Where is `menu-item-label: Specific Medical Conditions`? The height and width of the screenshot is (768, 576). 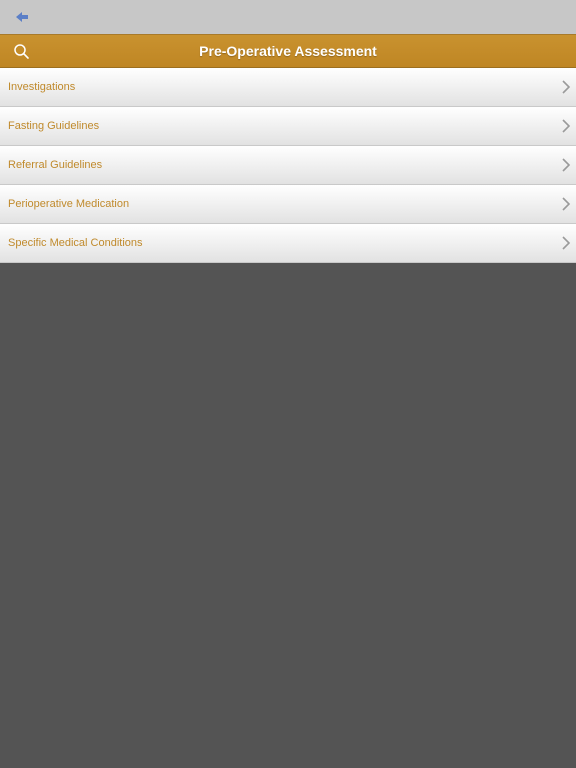 menu-item-label: Specific Medical Conditions is located at coordinates (75, 243).